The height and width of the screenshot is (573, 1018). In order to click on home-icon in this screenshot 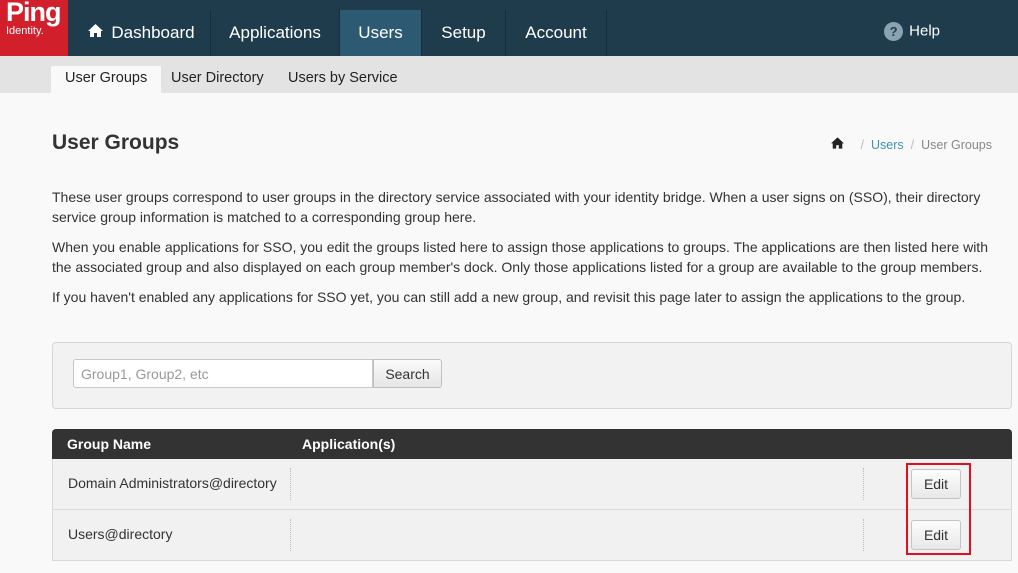, I will do `click(96, 32)`.